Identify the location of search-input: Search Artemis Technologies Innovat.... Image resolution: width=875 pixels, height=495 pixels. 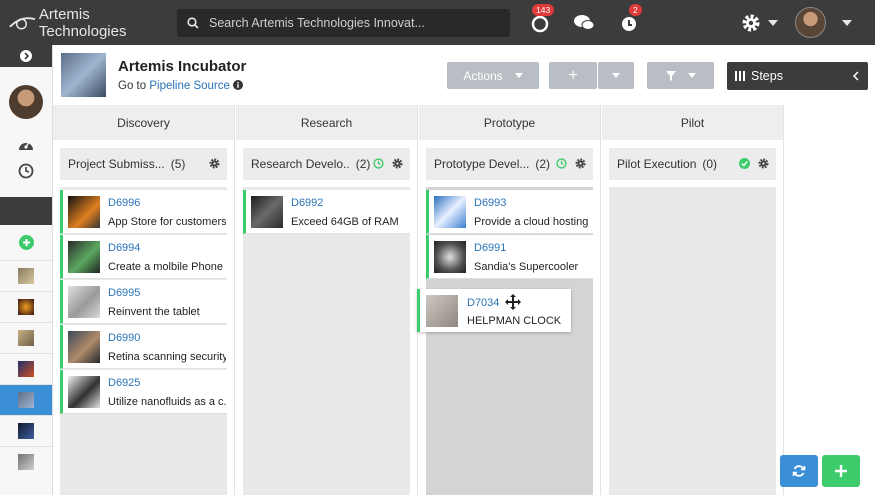
(343, 23).